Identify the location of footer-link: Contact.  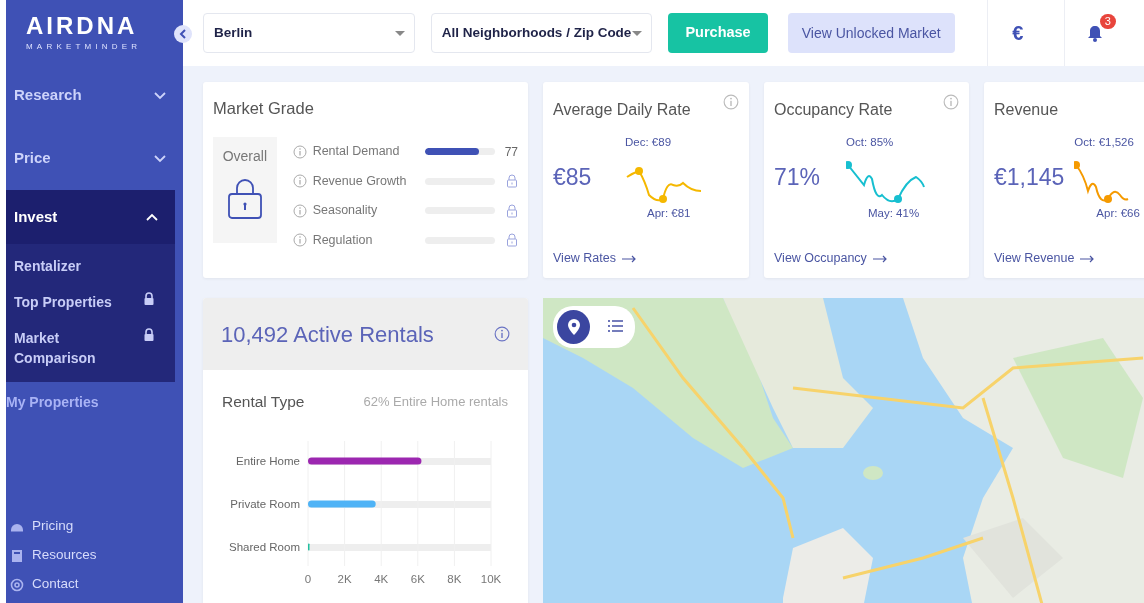
(44, 584).